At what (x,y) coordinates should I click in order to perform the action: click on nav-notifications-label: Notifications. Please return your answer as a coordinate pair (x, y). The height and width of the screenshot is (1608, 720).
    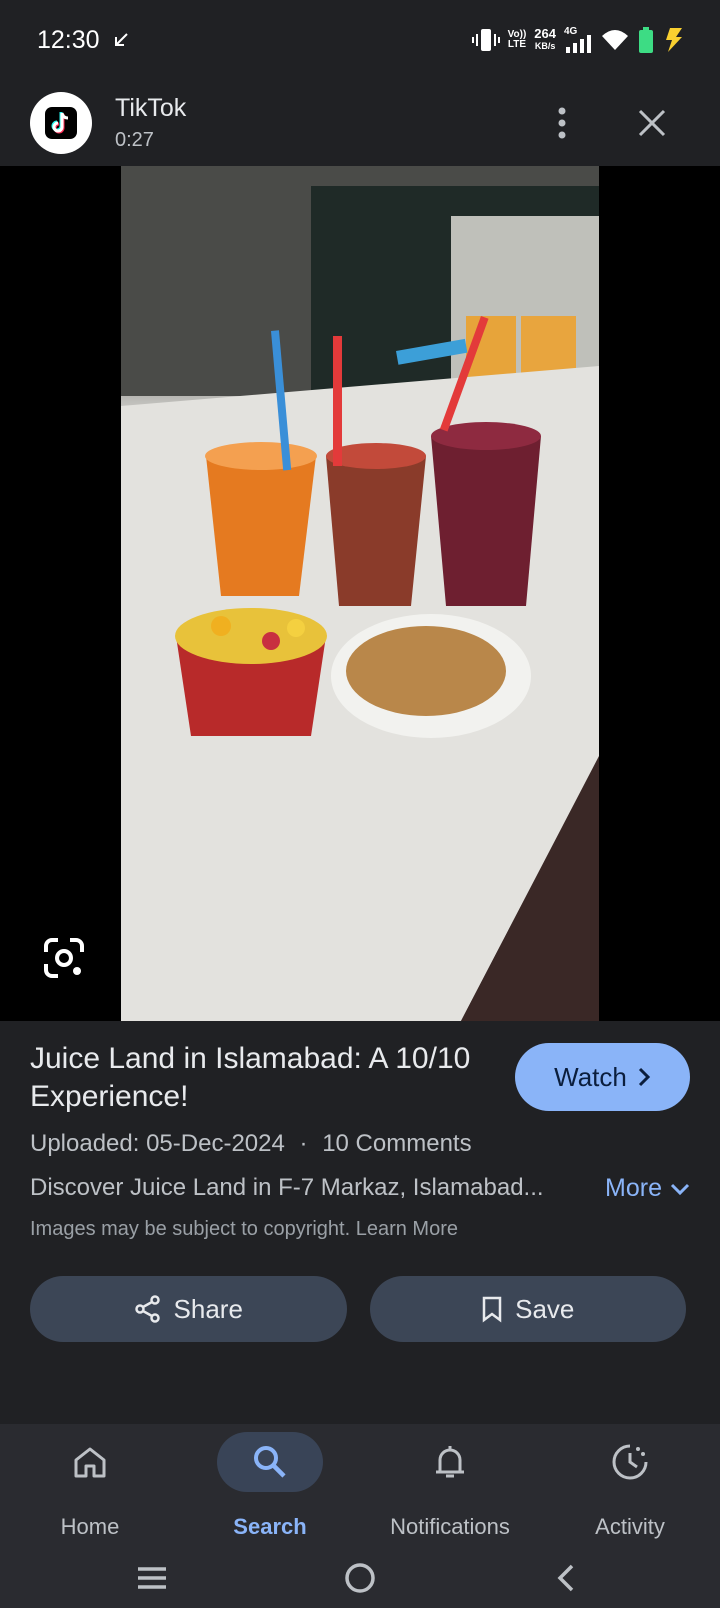
    Looking at the image, I should click on (450, 1526).